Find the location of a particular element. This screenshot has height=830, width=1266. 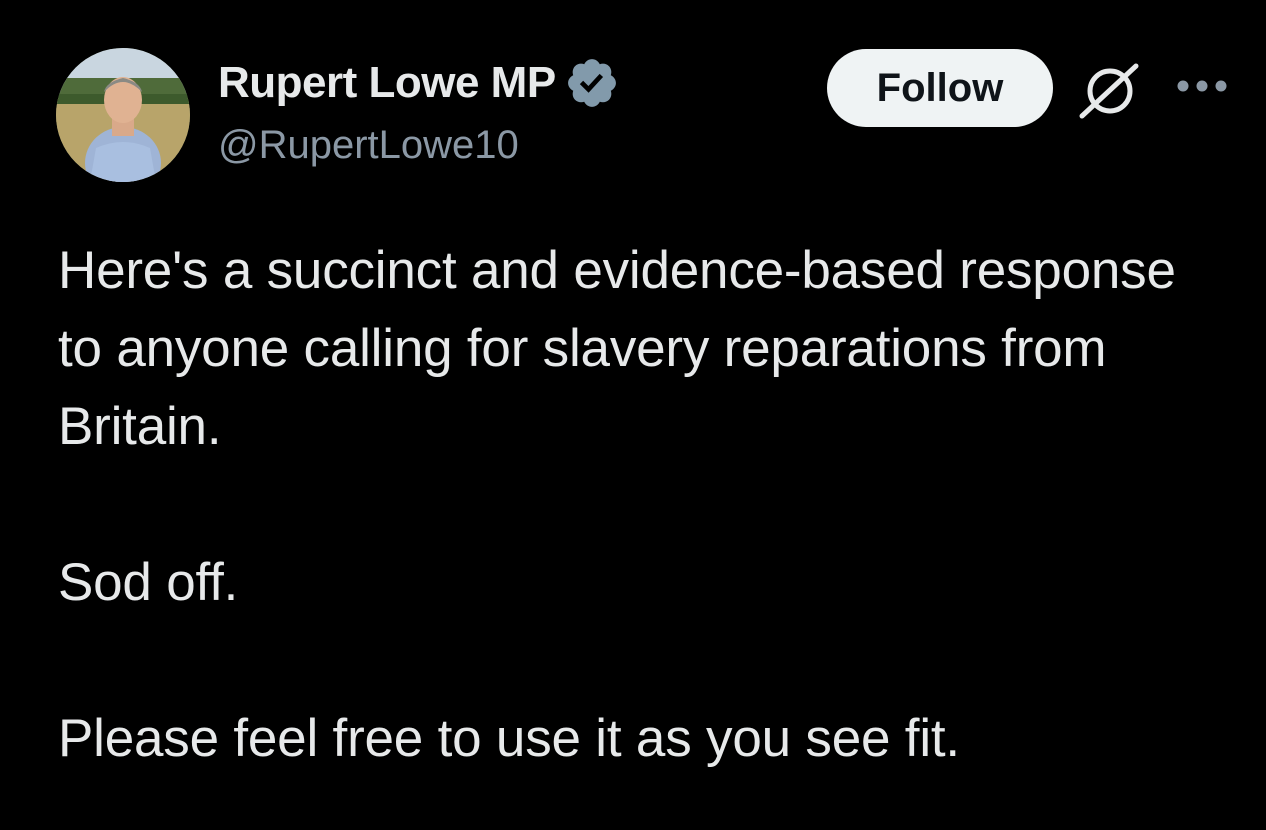

author-handle: @RupertLowe10 is located at coordinates (368, 145).